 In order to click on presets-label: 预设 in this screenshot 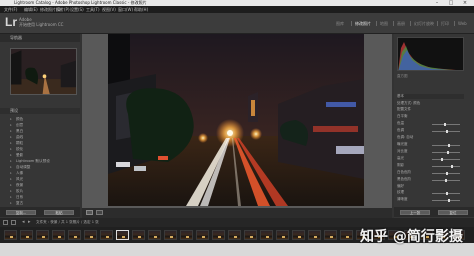, I will do `click(14, 110)`.